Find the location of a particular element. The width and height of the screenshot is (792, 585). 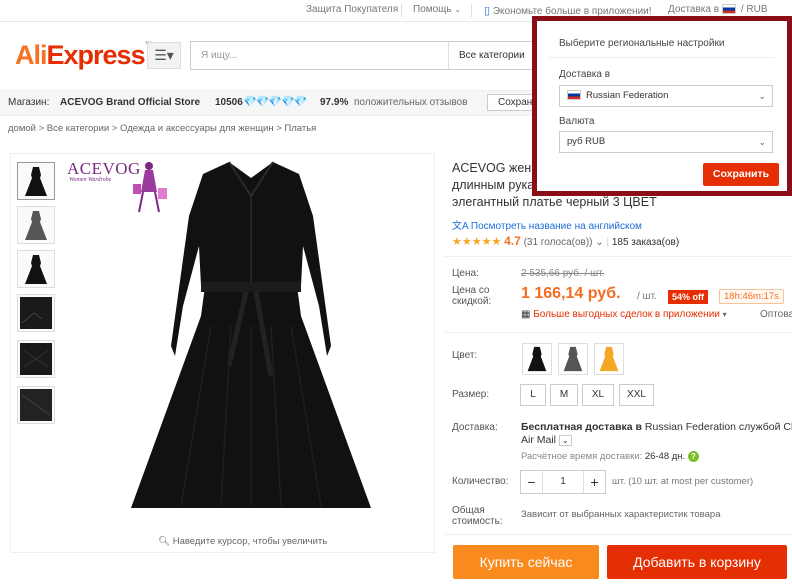

old-price: 2 535,66 руб. / шт. is located at coordinates (563, 273).